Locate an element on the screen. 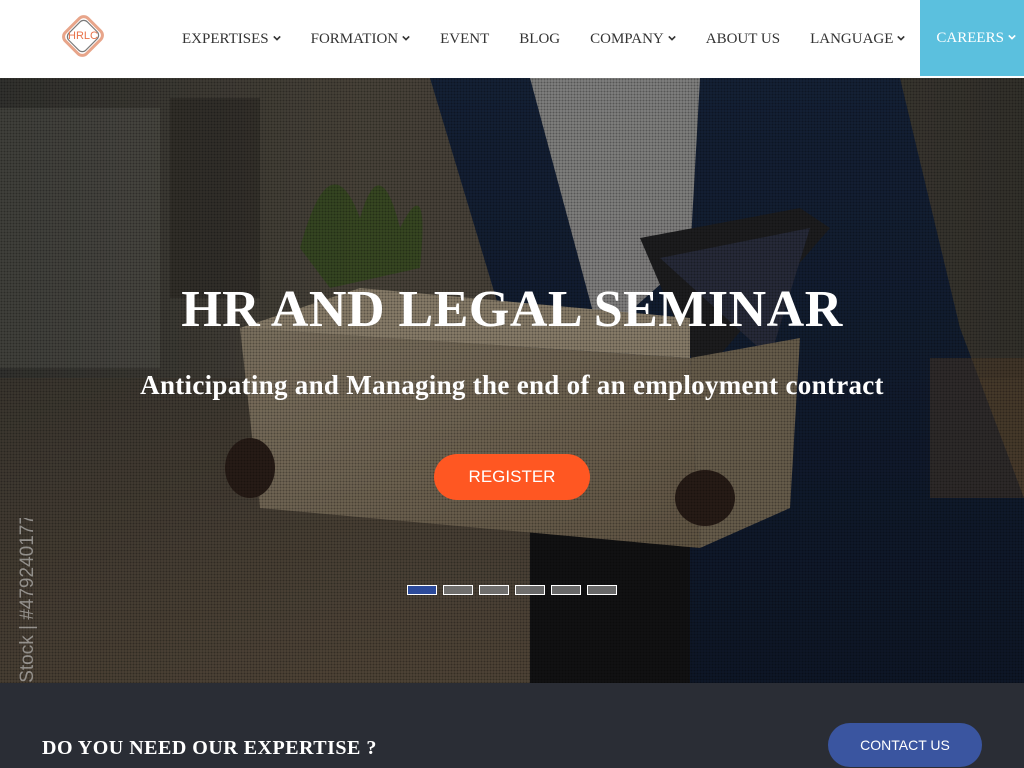 This screenshot has height=768, width=1024. menu-language-label: LANGUAGE is located at coordinates (852, 38).